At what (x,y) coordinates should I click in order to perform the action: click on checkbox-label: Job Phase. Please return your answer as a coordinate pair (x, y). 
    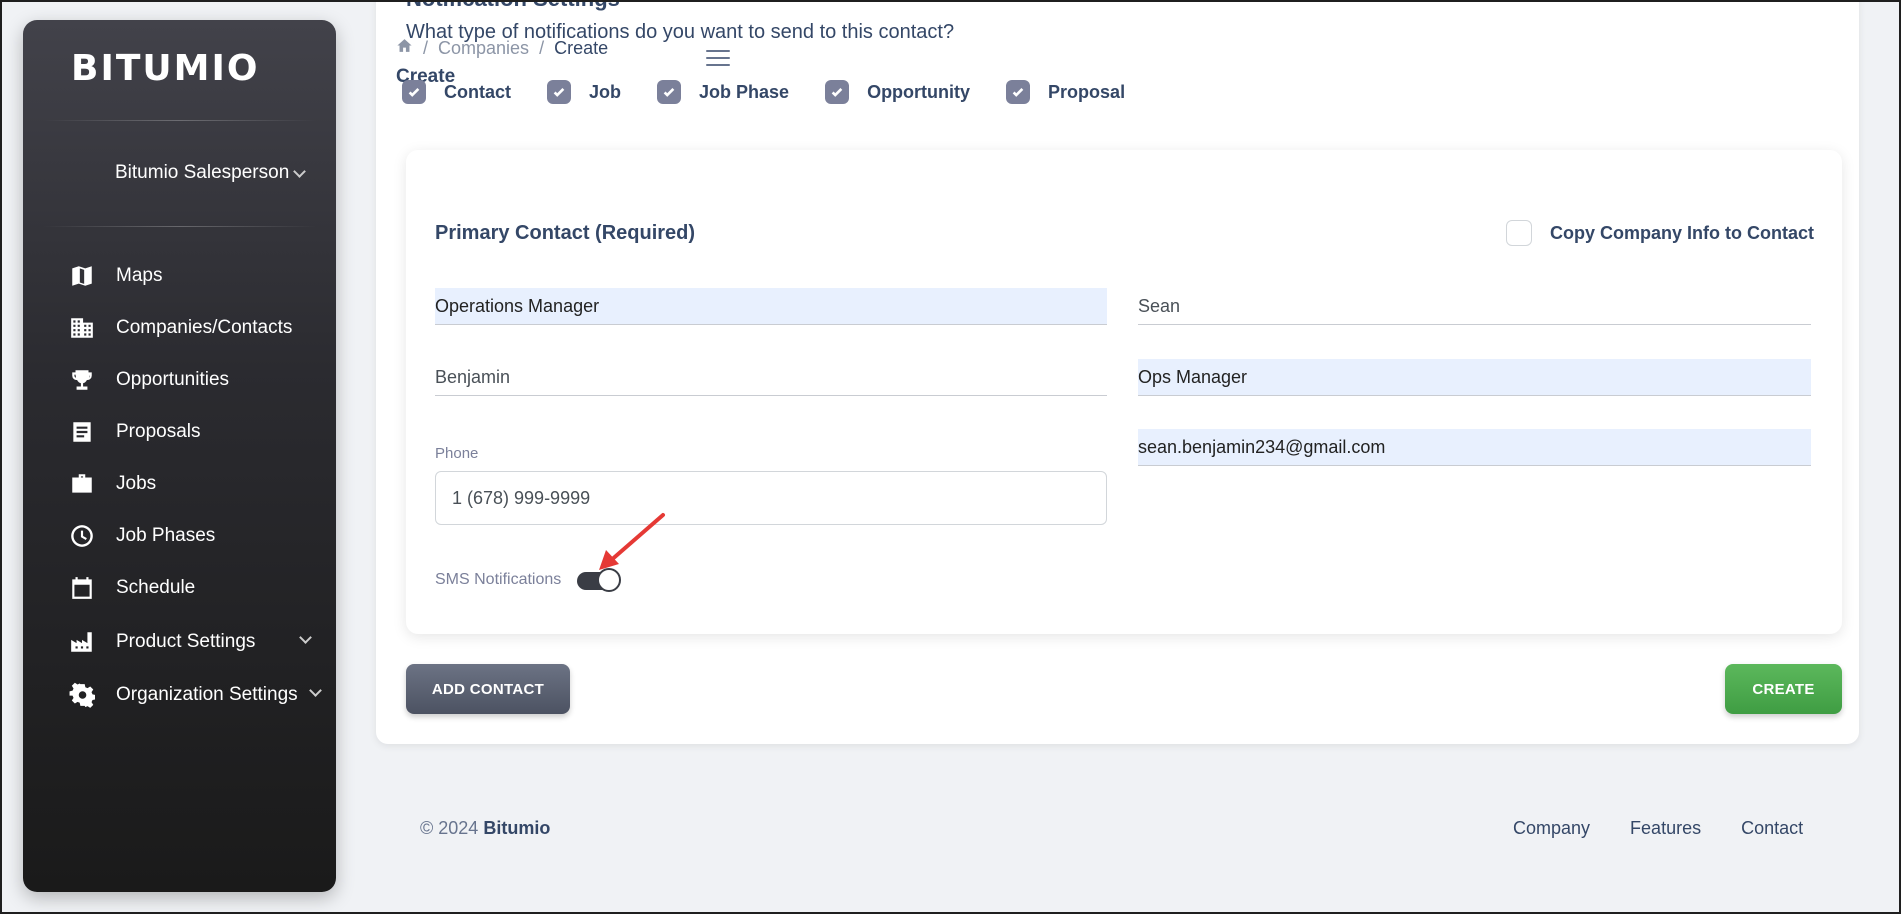
    Looking at the image, I should click on (744, 91).